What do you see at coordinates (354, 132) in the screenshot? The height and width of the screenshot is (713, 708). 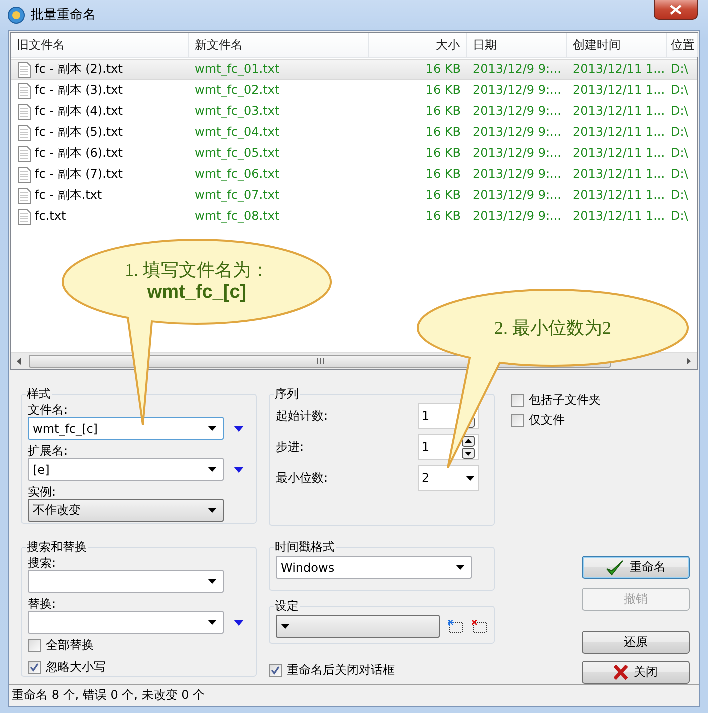 I see `file-row: fc - 副本 (5).txt wmt_fc_04.txt 16 KB 2013/12/9 9:... 2013/12/11 1... D:\` at bounding box center [354, 132].